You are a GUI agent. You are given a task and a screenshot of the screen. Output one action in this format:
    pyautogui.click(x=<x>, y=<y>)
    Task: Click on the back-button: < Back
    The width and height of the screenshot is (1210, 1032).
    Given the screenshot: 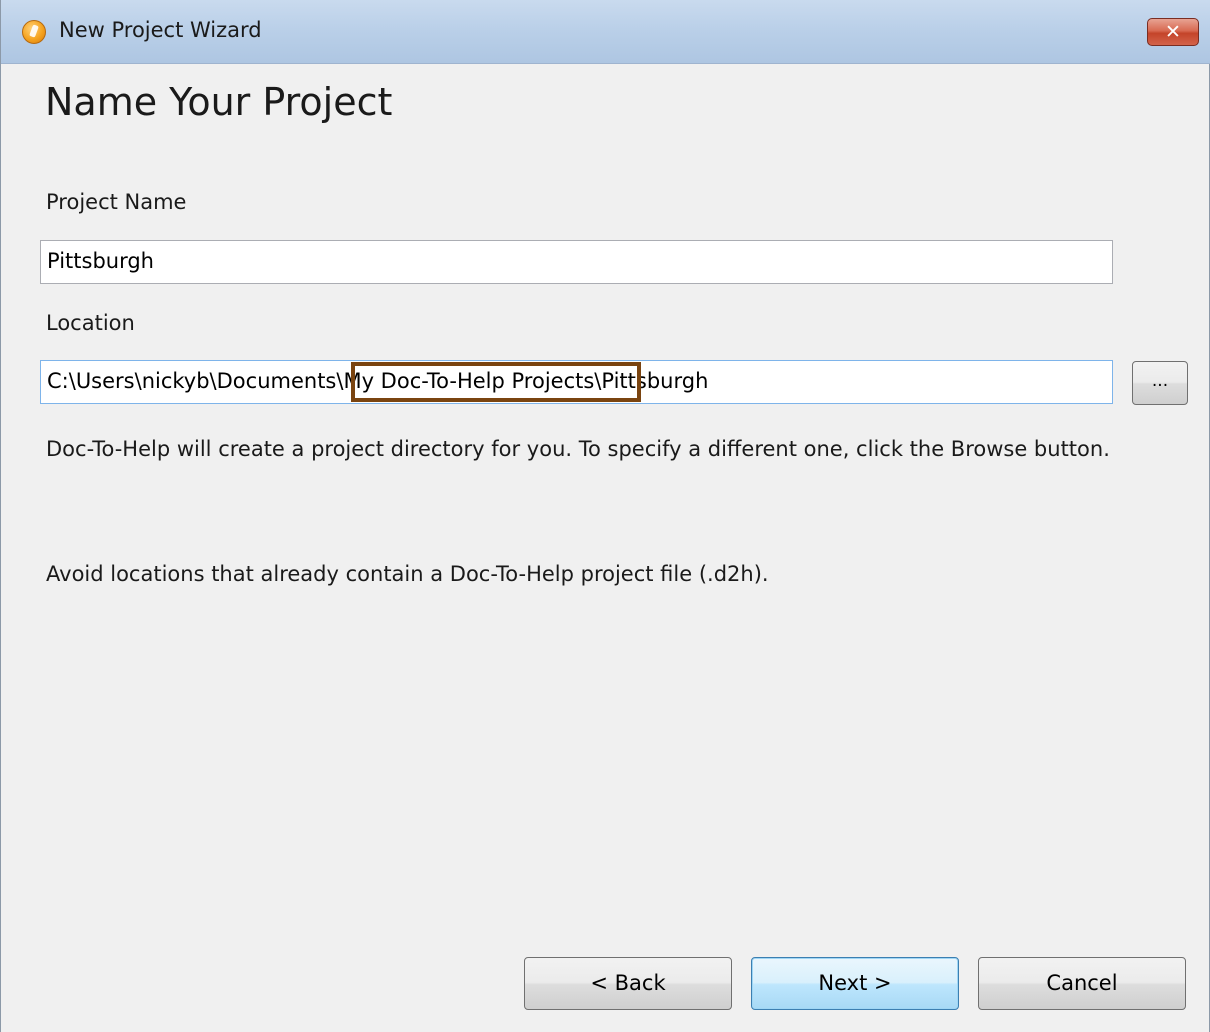 What is the action you would take?
    pyautogui.click(x=628, y=983)
    